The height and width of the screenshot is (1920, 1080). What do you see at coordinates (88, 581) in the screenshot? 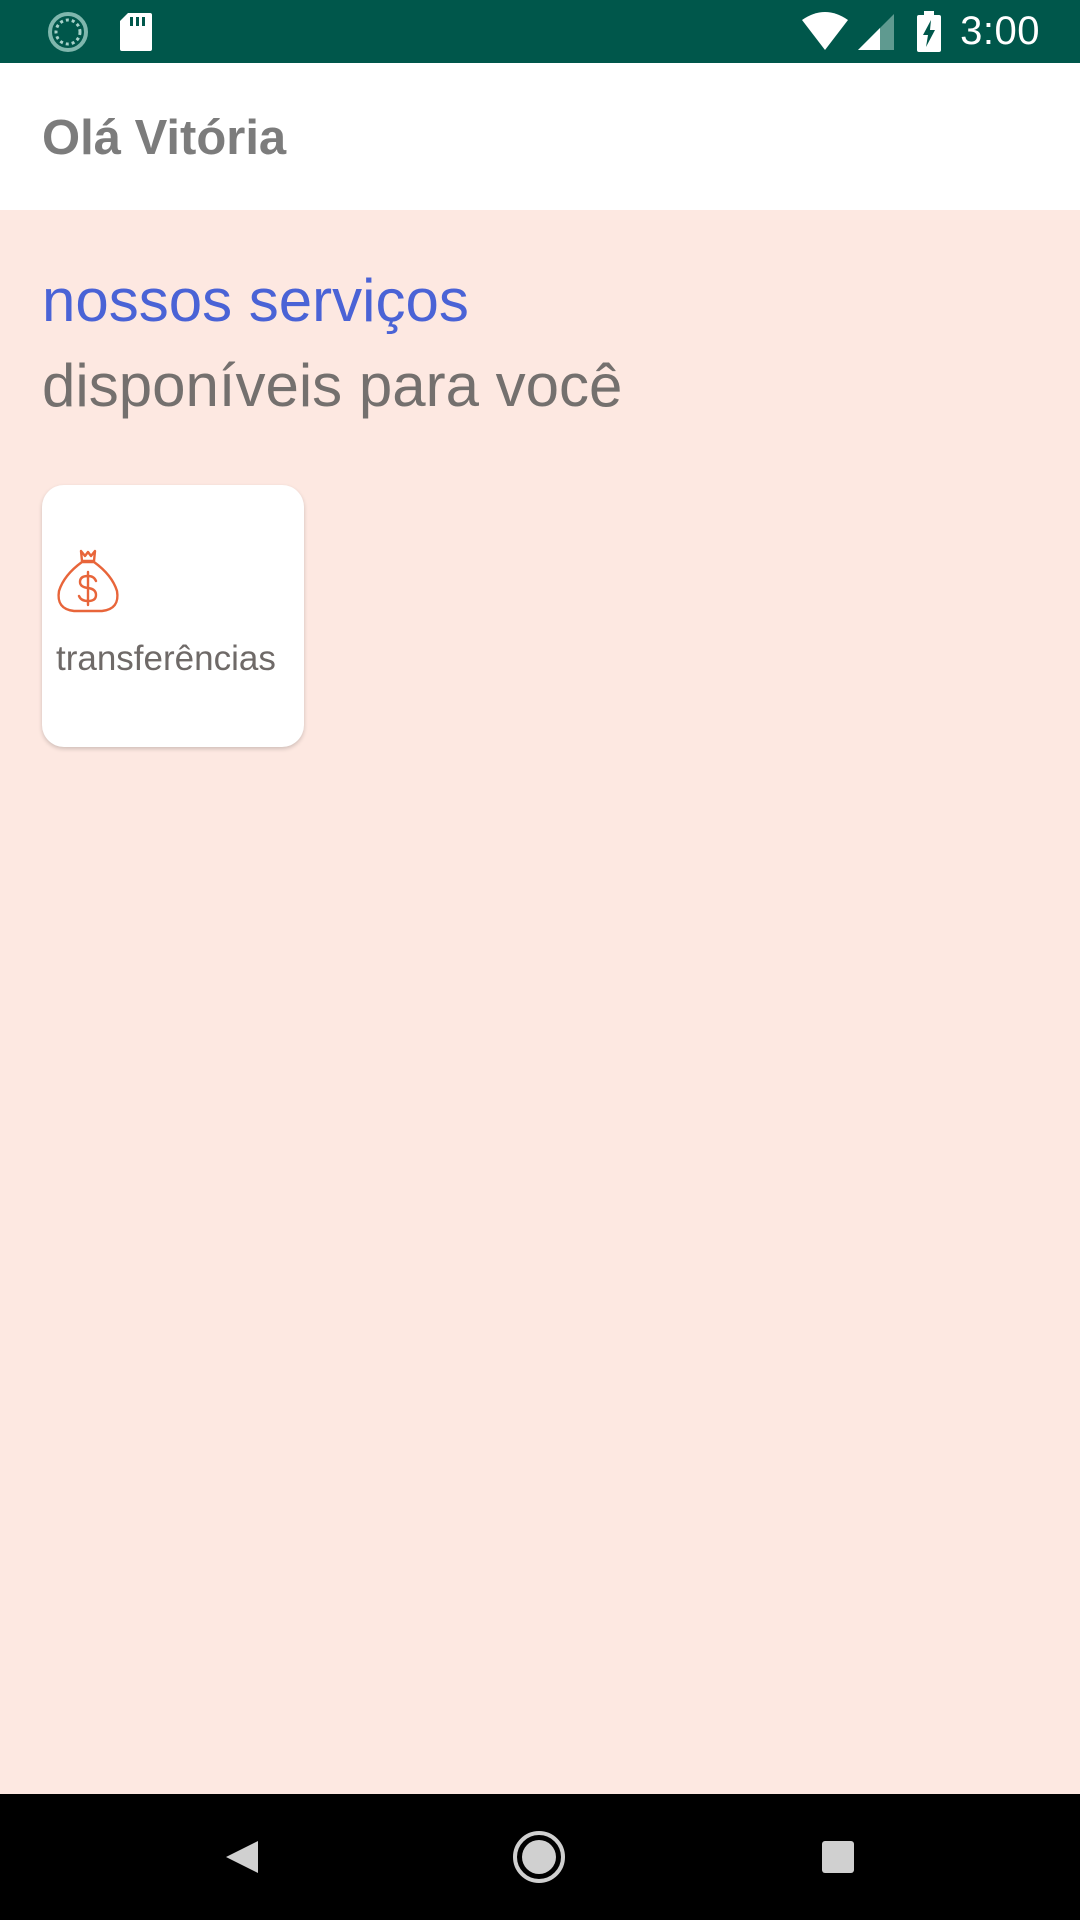
I see `money-bag-icon` at bounding box center [88, 581].